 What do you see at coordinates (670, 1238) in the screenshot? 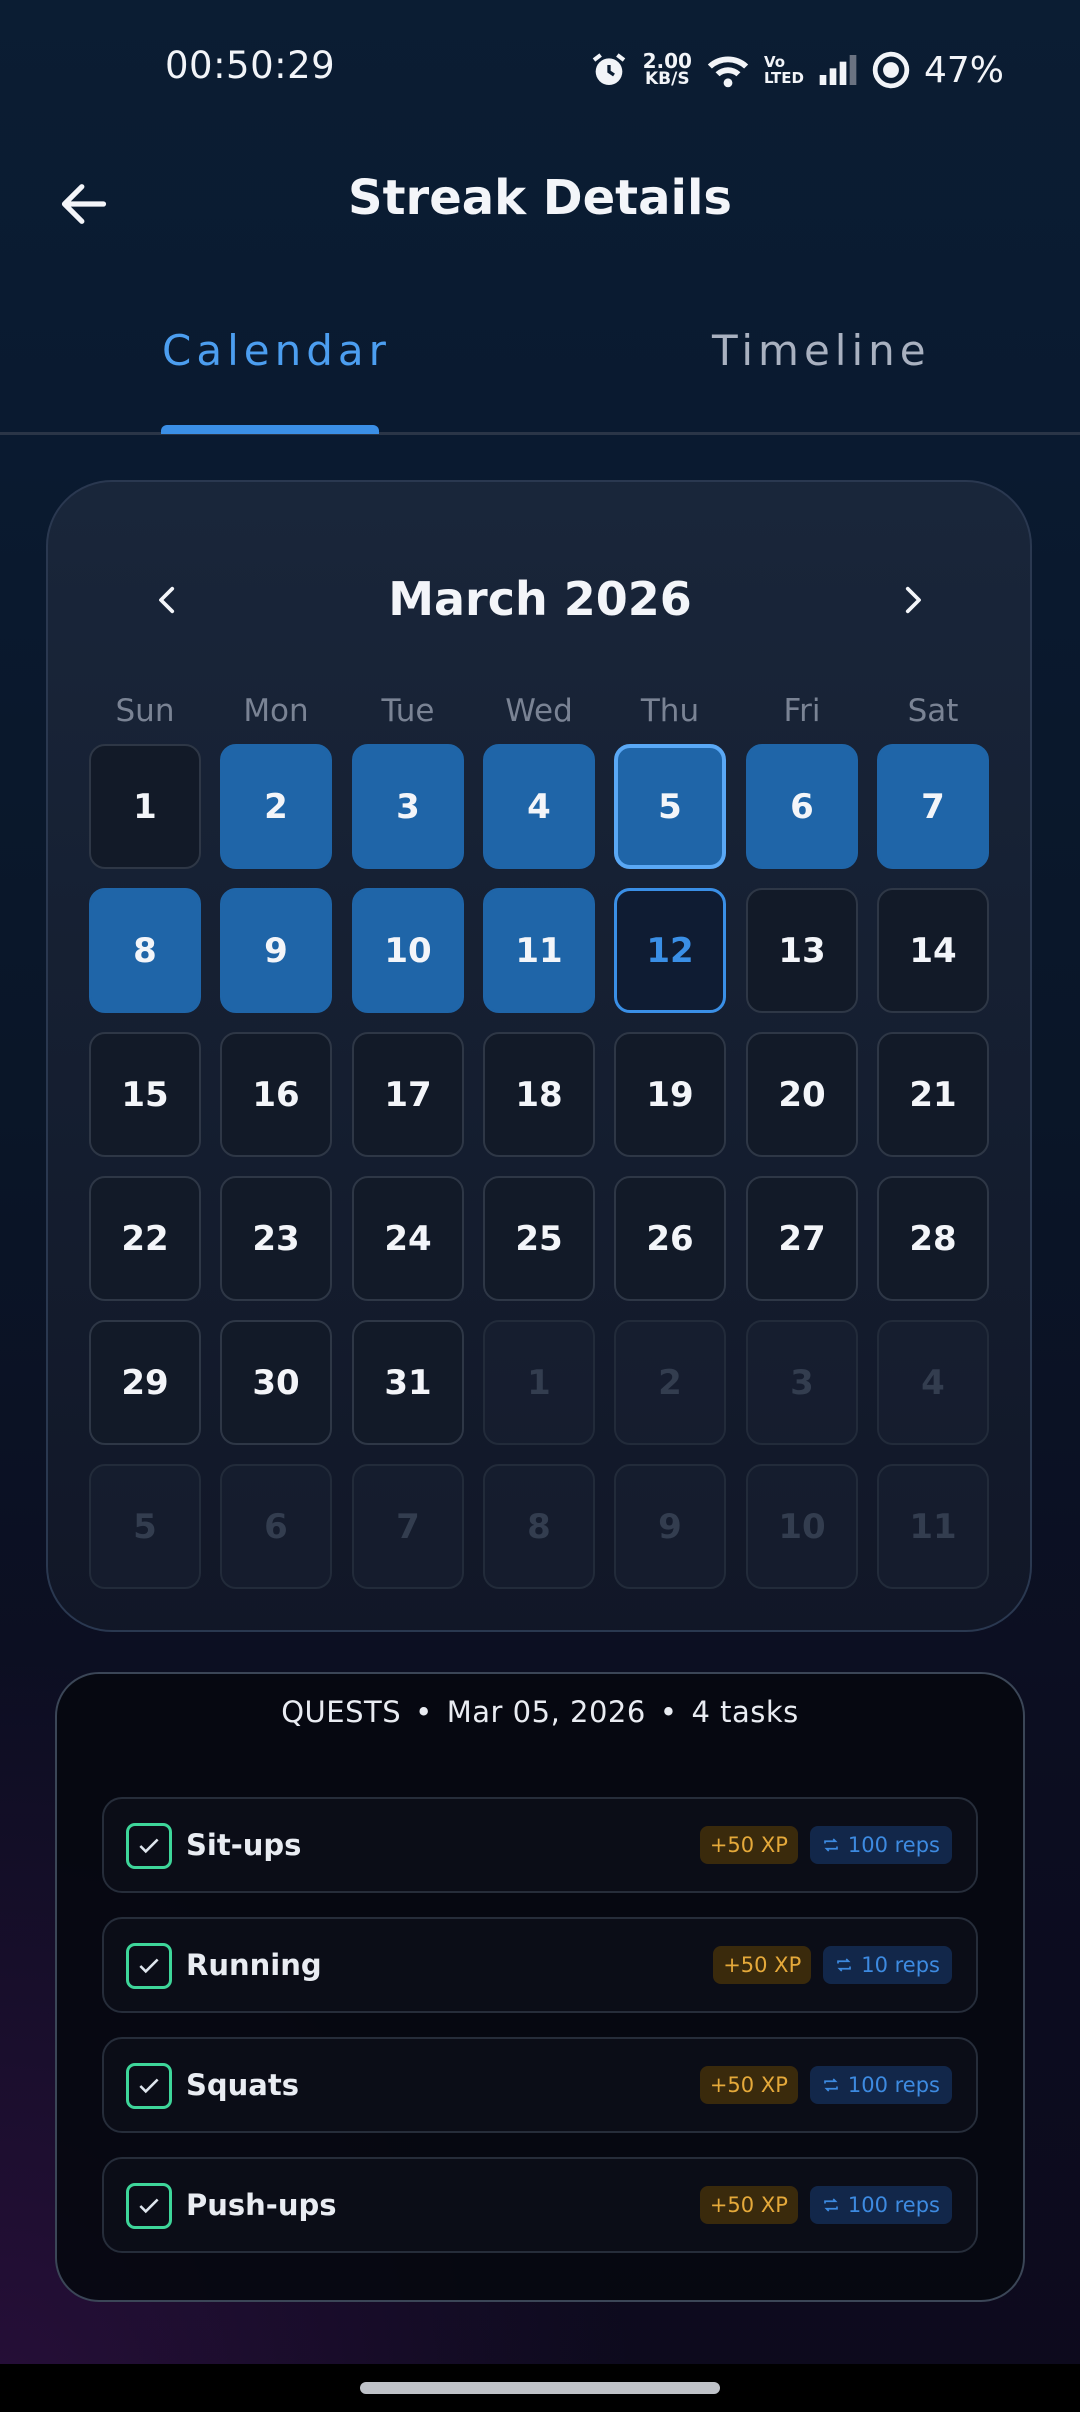
I see `calendar-day: 26` at bounding box center [670, 1238].